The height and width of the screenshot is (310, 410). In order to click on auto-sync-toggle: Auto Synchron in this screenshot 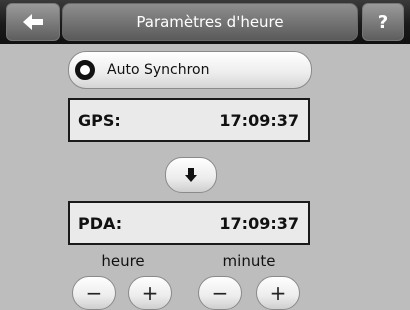, I will do `click(190, 70)`.